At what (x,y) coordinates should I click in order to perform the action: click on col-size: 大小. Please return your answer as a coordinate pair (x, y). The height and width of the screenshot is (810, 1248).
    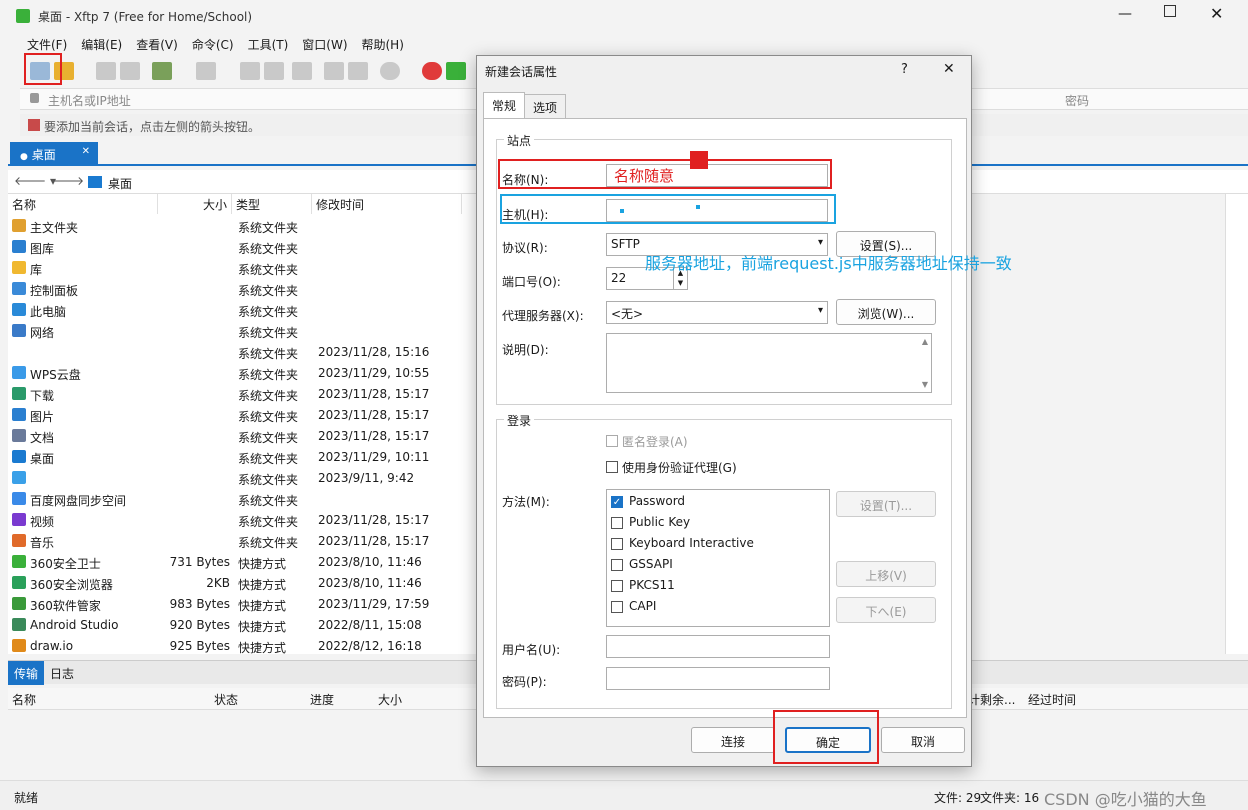
    Looking at the image, I should click on (195, 204).